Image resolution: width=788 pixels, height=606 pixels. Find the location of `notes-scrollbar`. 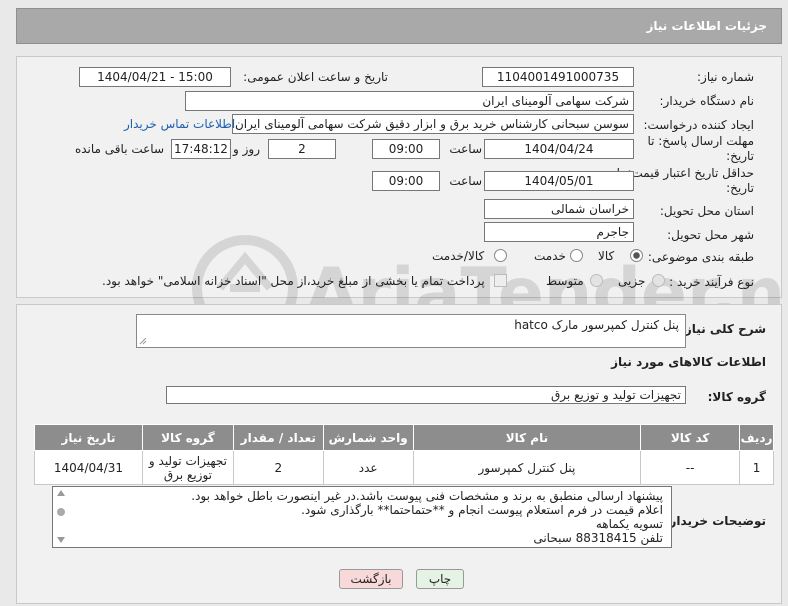

notes-scrollbar is located at coordinates (61, 517).